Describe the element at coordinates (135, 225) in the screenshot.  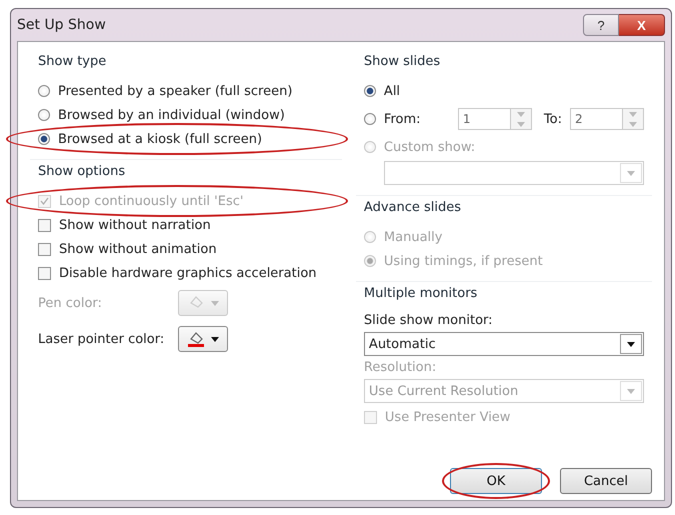
I see `option-label: Show without narration` at that location.